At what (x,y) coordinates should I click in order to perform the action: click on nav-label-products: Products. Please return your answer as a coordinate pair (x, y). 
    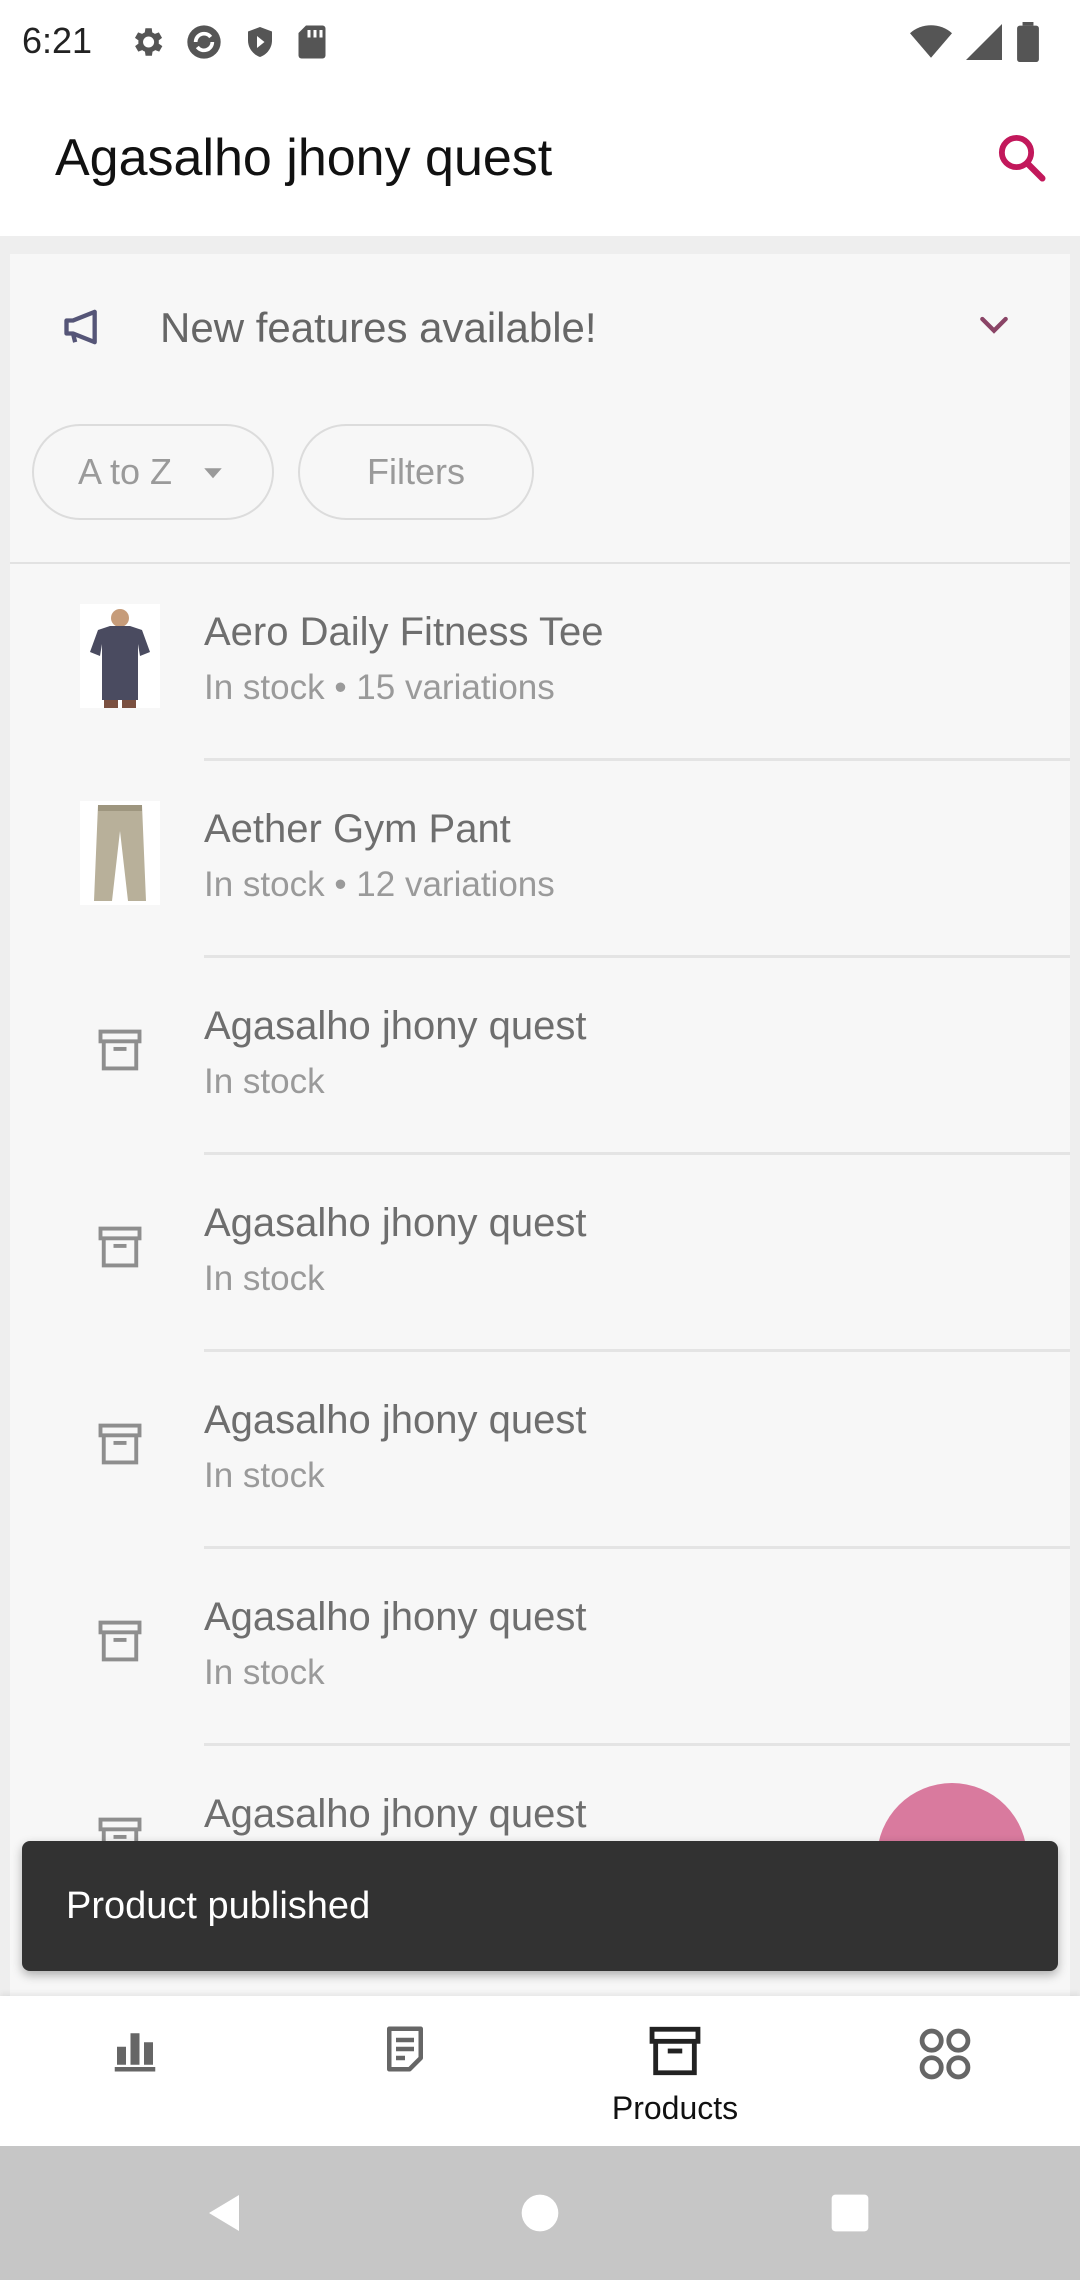
    Looking at the image, I should click on (675, 2108).